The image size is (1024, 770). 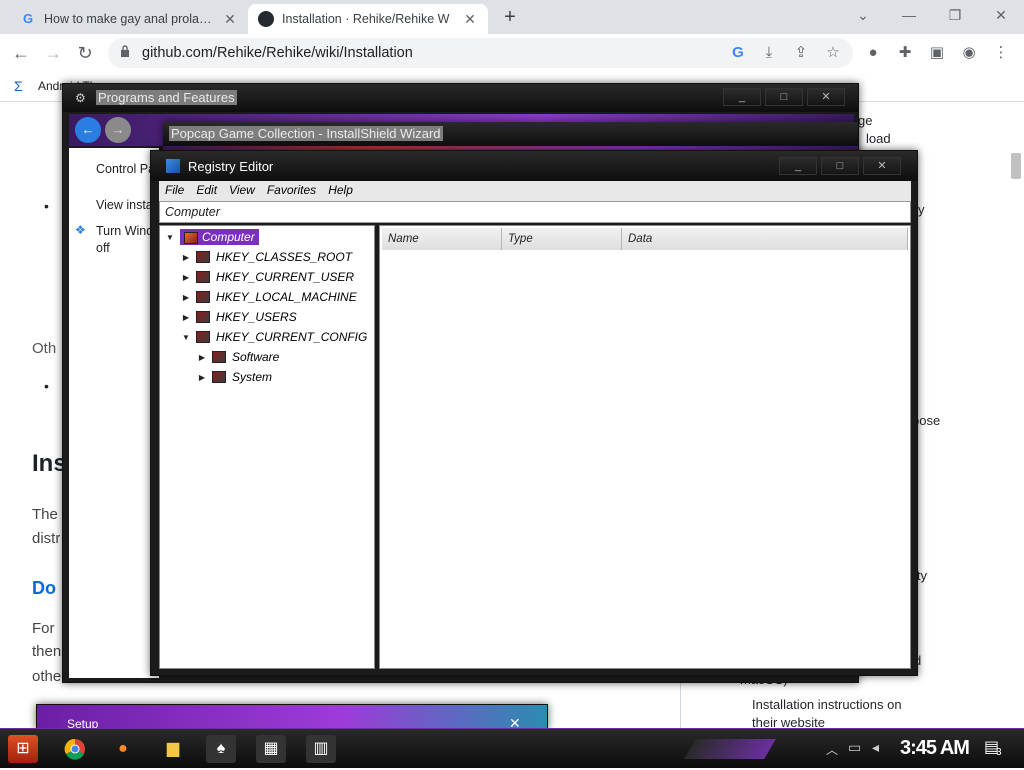 I want to click on minimize-button: —, so click(x=909, y=16).